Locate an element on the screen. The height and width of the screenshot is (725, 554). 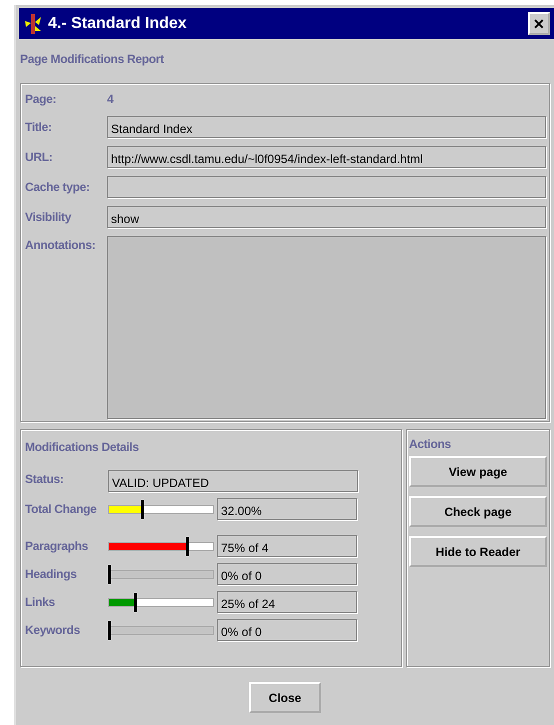
meter-reading: 32.00% is located at coordinates (287, 509).